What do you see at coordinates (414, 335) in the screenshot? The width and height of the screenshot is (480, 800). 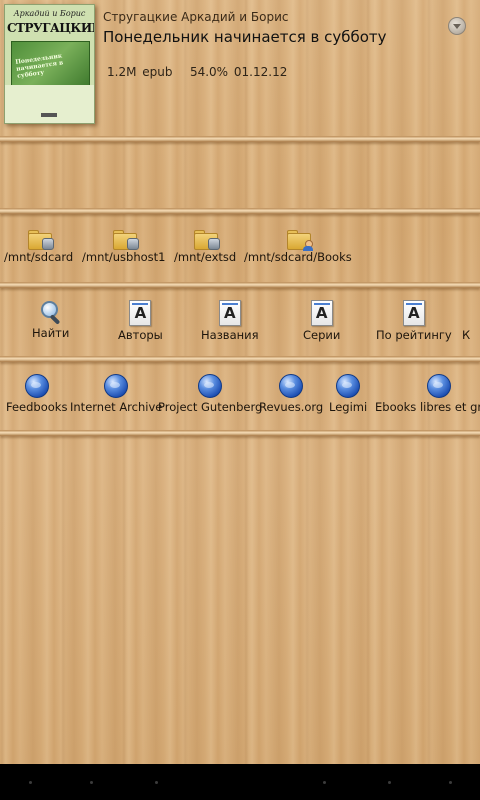 I see `library-label: По рейтингу` at bounding box center [414, 335].